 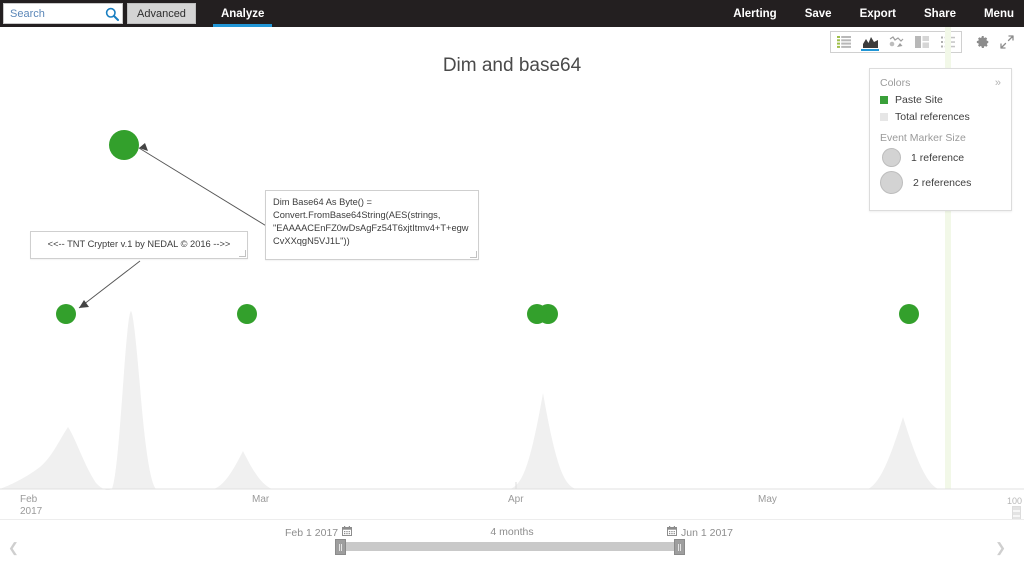 I want to click on advanced-label: Advanced, so click(x=161, y=13).